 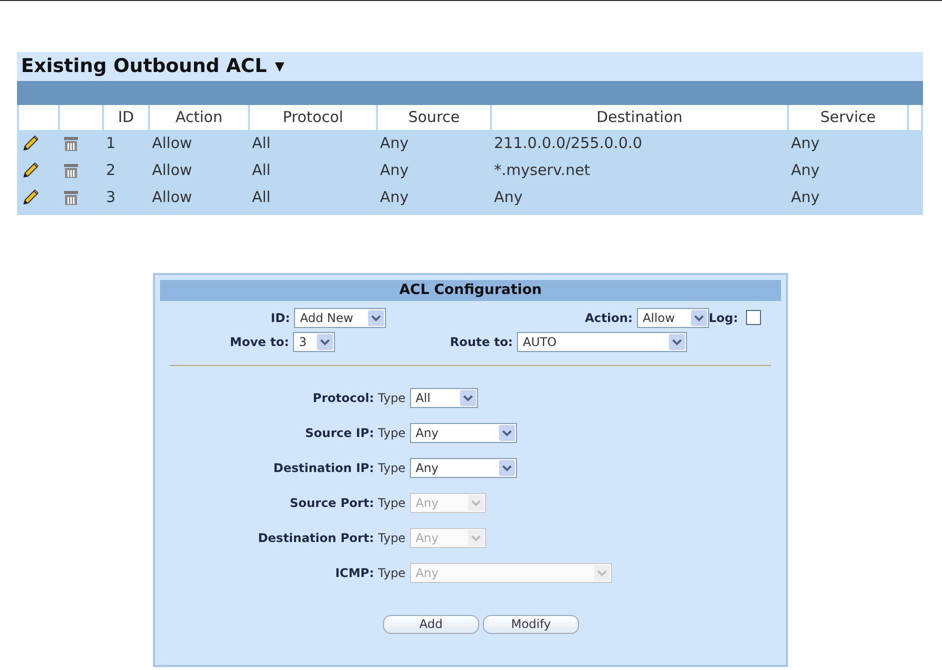 I want to click on field-label: Move to:, so click(x=259, y=342).